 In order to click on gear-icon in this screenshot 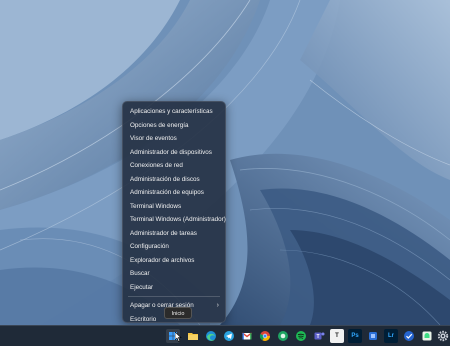, I will do `click(443, 336)`.